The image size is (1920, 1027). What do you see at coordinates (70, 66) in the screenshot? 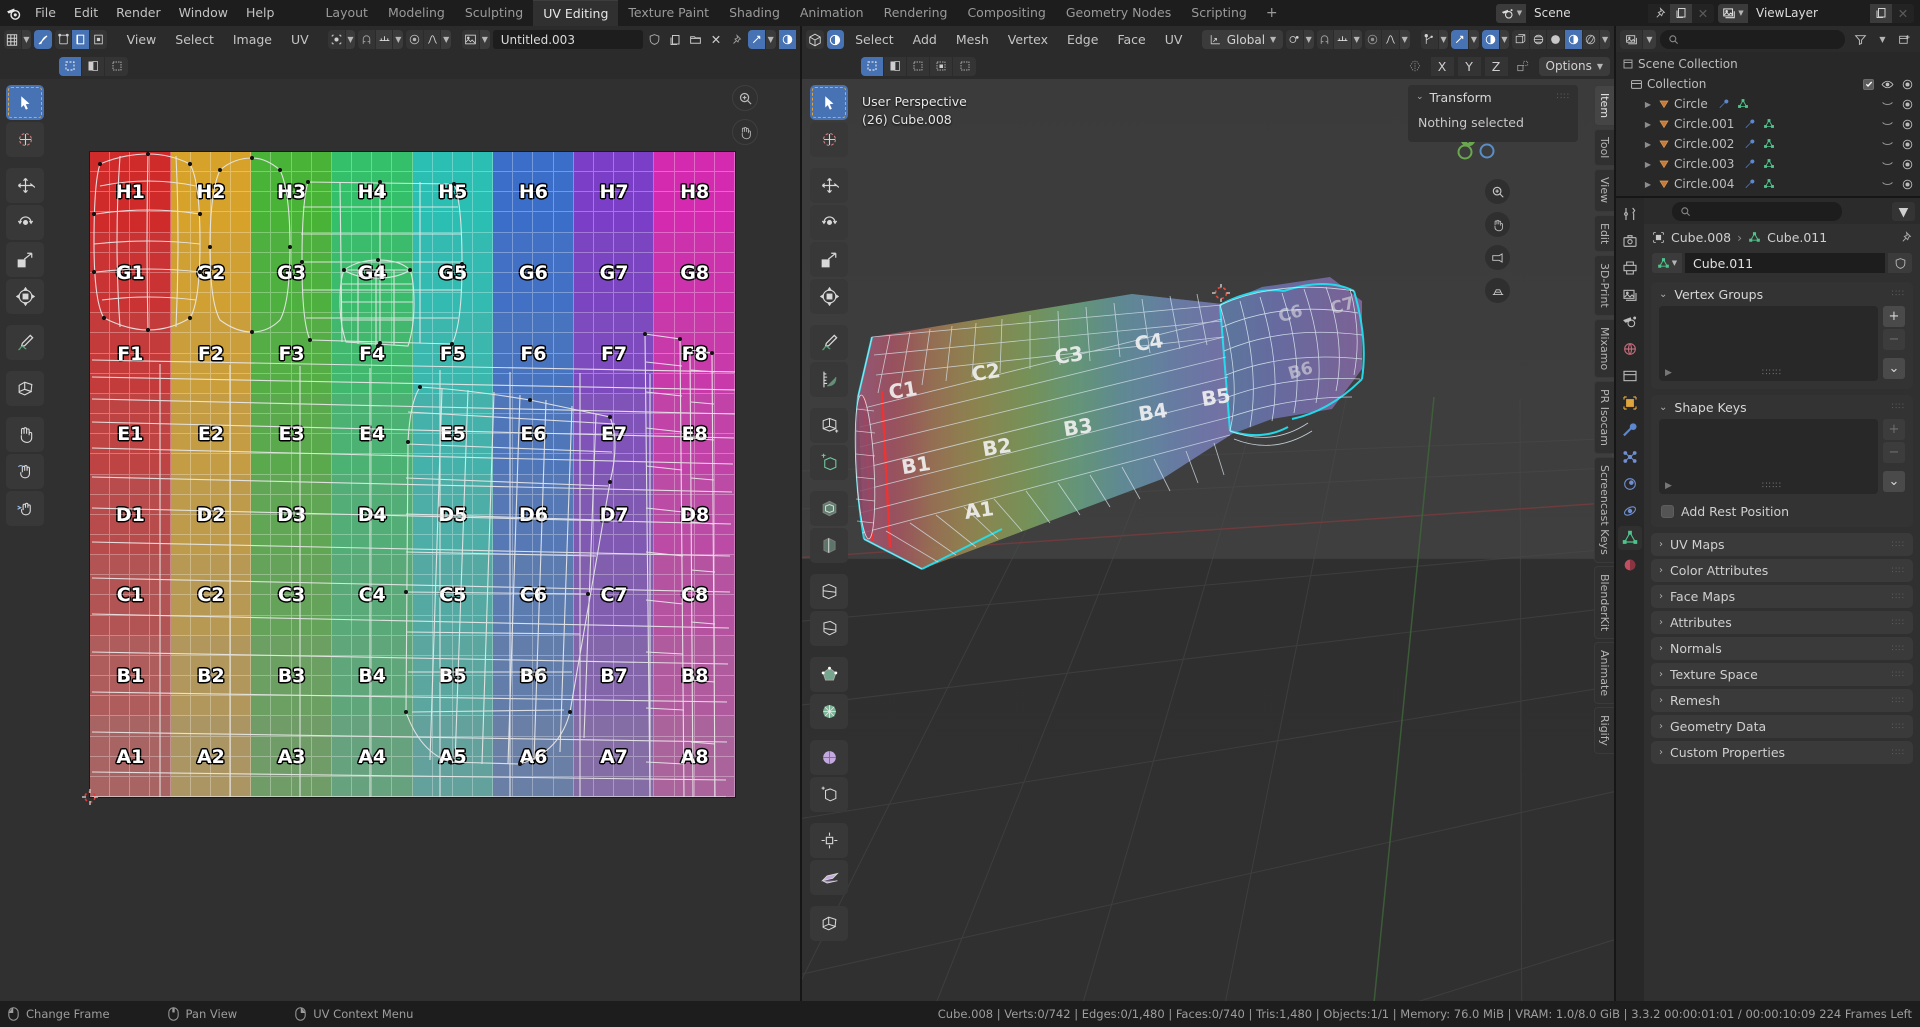
I see `select-box-icon` at bounding box center [70, 66].